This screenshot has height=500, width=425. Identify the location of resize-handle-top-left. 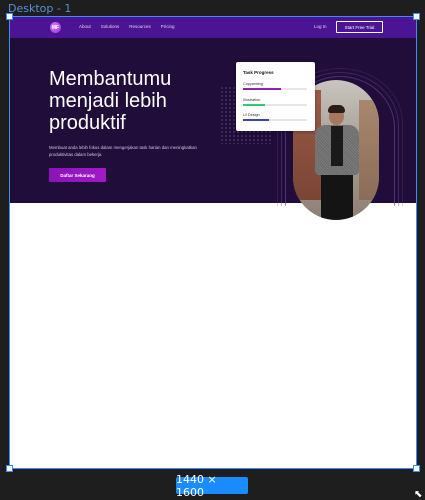
(9, 16).